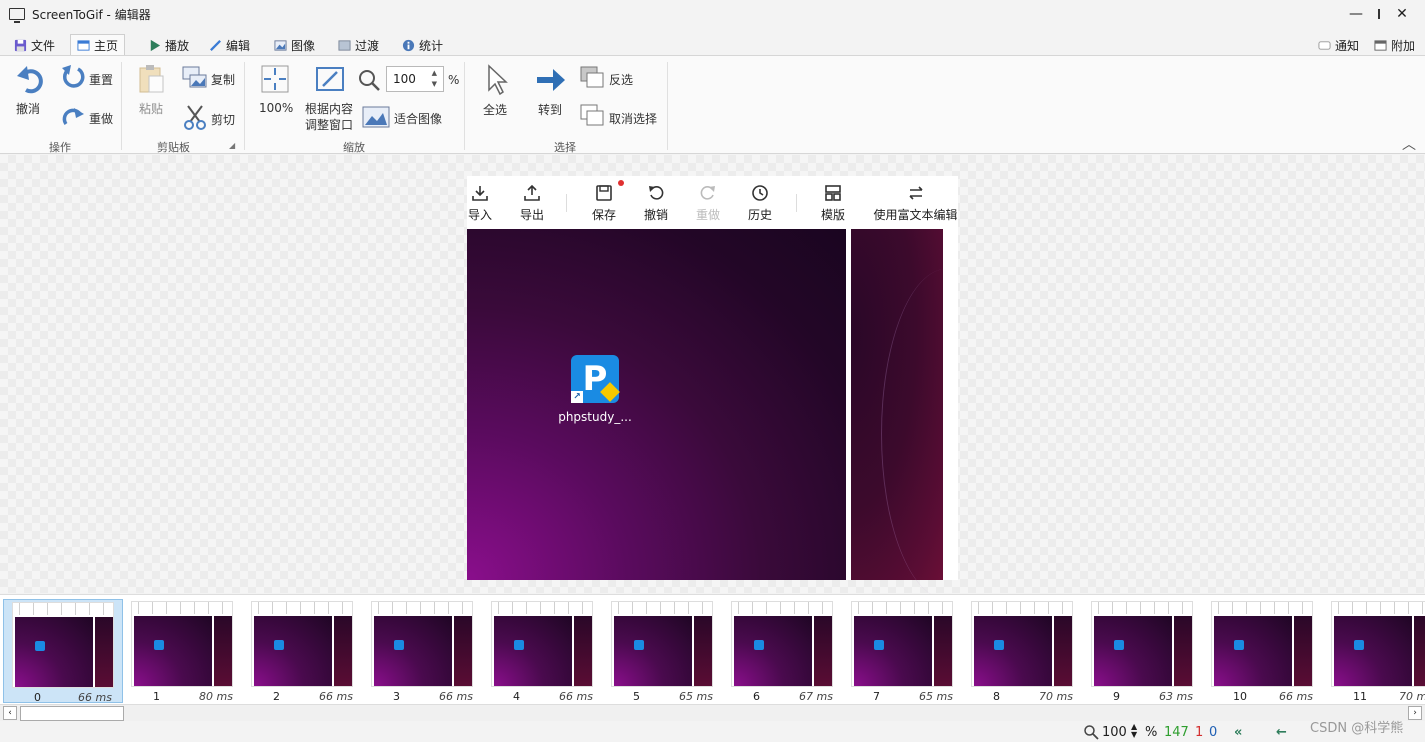 The width and height of the screenshot is (1425, 742). Describe the element at coordinates (354, 147) in the screenshot. I see `group-label-zoom: 缩放` at that location.